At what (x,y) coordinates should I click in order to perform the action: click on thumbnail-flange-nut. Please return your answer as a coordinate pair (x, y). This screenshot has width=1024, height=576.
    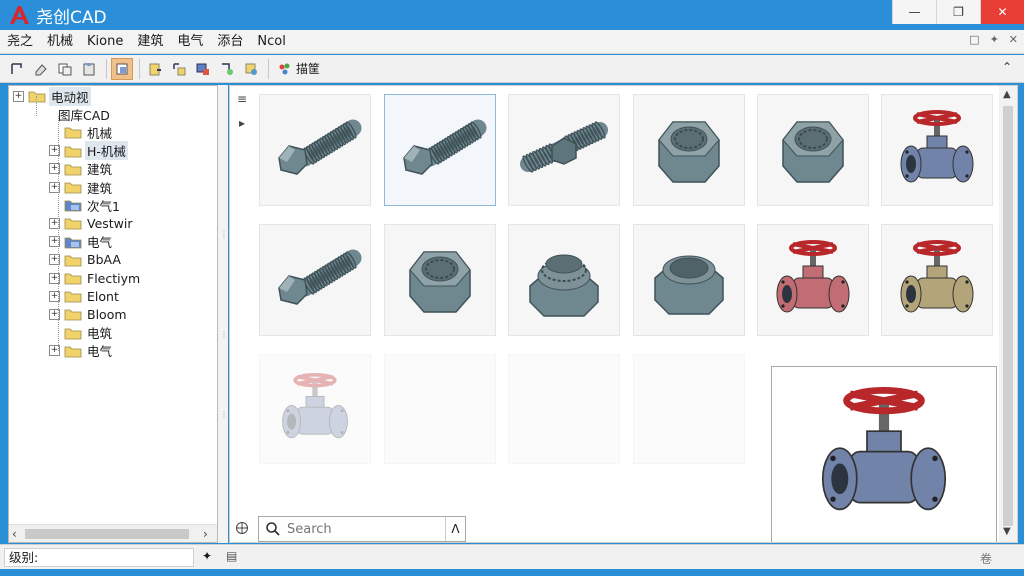
    Looking at the image, I should click on (564, 280).